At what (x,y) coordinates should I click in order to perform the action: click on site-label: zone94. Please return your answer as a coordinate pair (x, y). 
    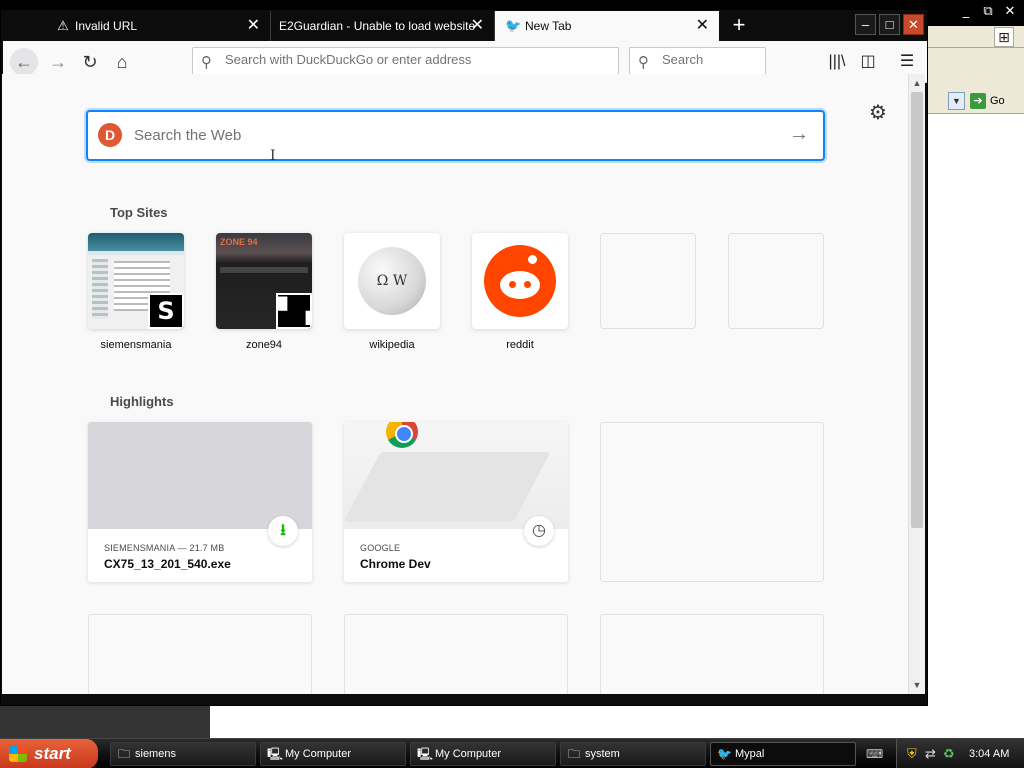
    Looking at the image, I should click on (264, 345).